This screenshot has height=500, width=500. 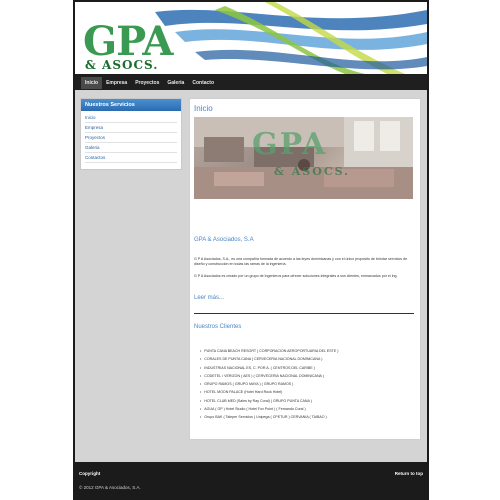 What do you see at coordinates (175, 83) in the screenshot?
I see `nav-item-galeria: Galeria` at bounding box center [175, 83].